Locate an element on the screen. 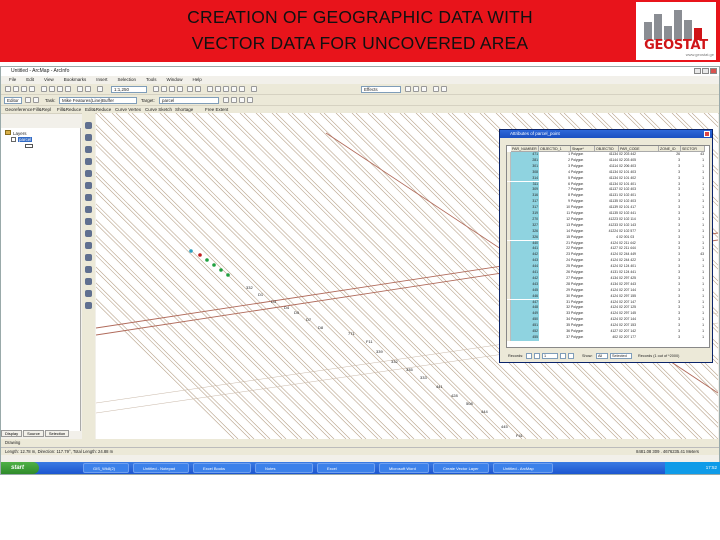 Image resolution: width=720 pixels, height=540 pixels. tab-source: Source is located at coordinates (33, 433).